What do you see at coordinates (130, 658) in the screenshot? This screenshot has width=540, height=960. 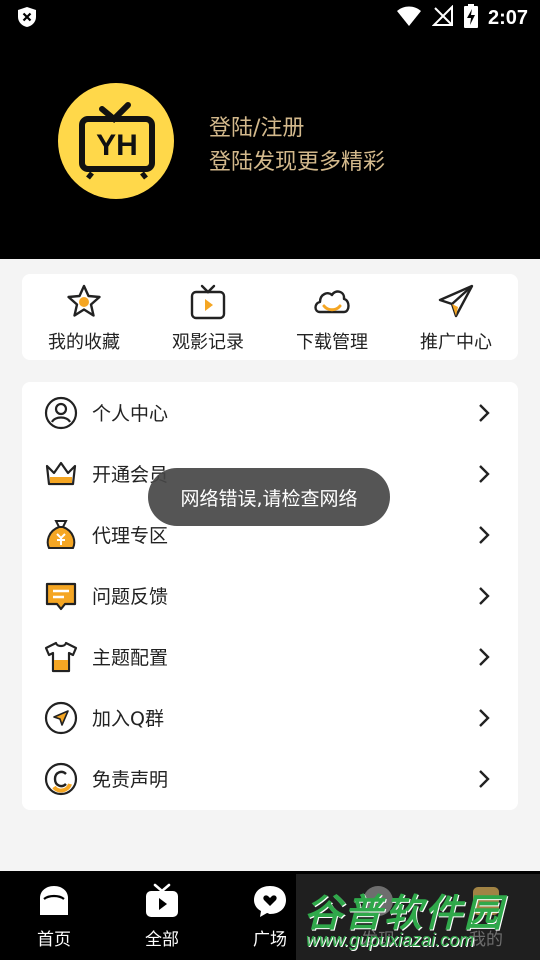 I see `menu-label: 主题配置` at bounding box center [130, 658].